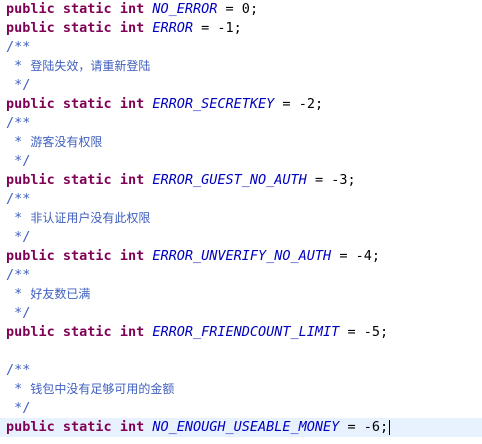 The image size is (482, 444). I want to click on constant-value: 0, so click(245, 9).